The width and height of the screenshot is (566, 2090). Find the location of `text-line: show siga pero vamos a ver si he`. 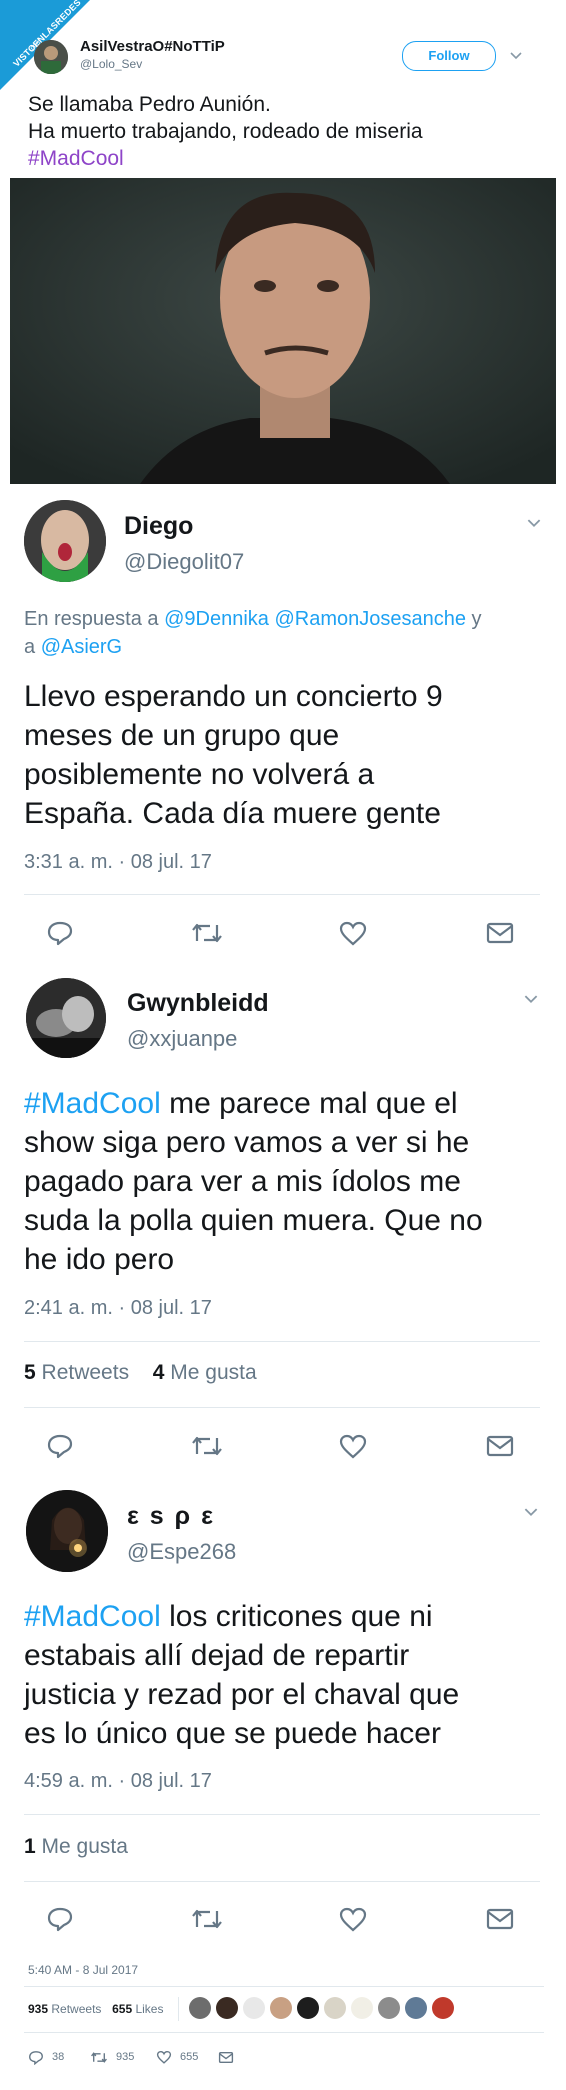

text-line: show siga pero vamos a ver si he is located at coordinates (247, 1142).